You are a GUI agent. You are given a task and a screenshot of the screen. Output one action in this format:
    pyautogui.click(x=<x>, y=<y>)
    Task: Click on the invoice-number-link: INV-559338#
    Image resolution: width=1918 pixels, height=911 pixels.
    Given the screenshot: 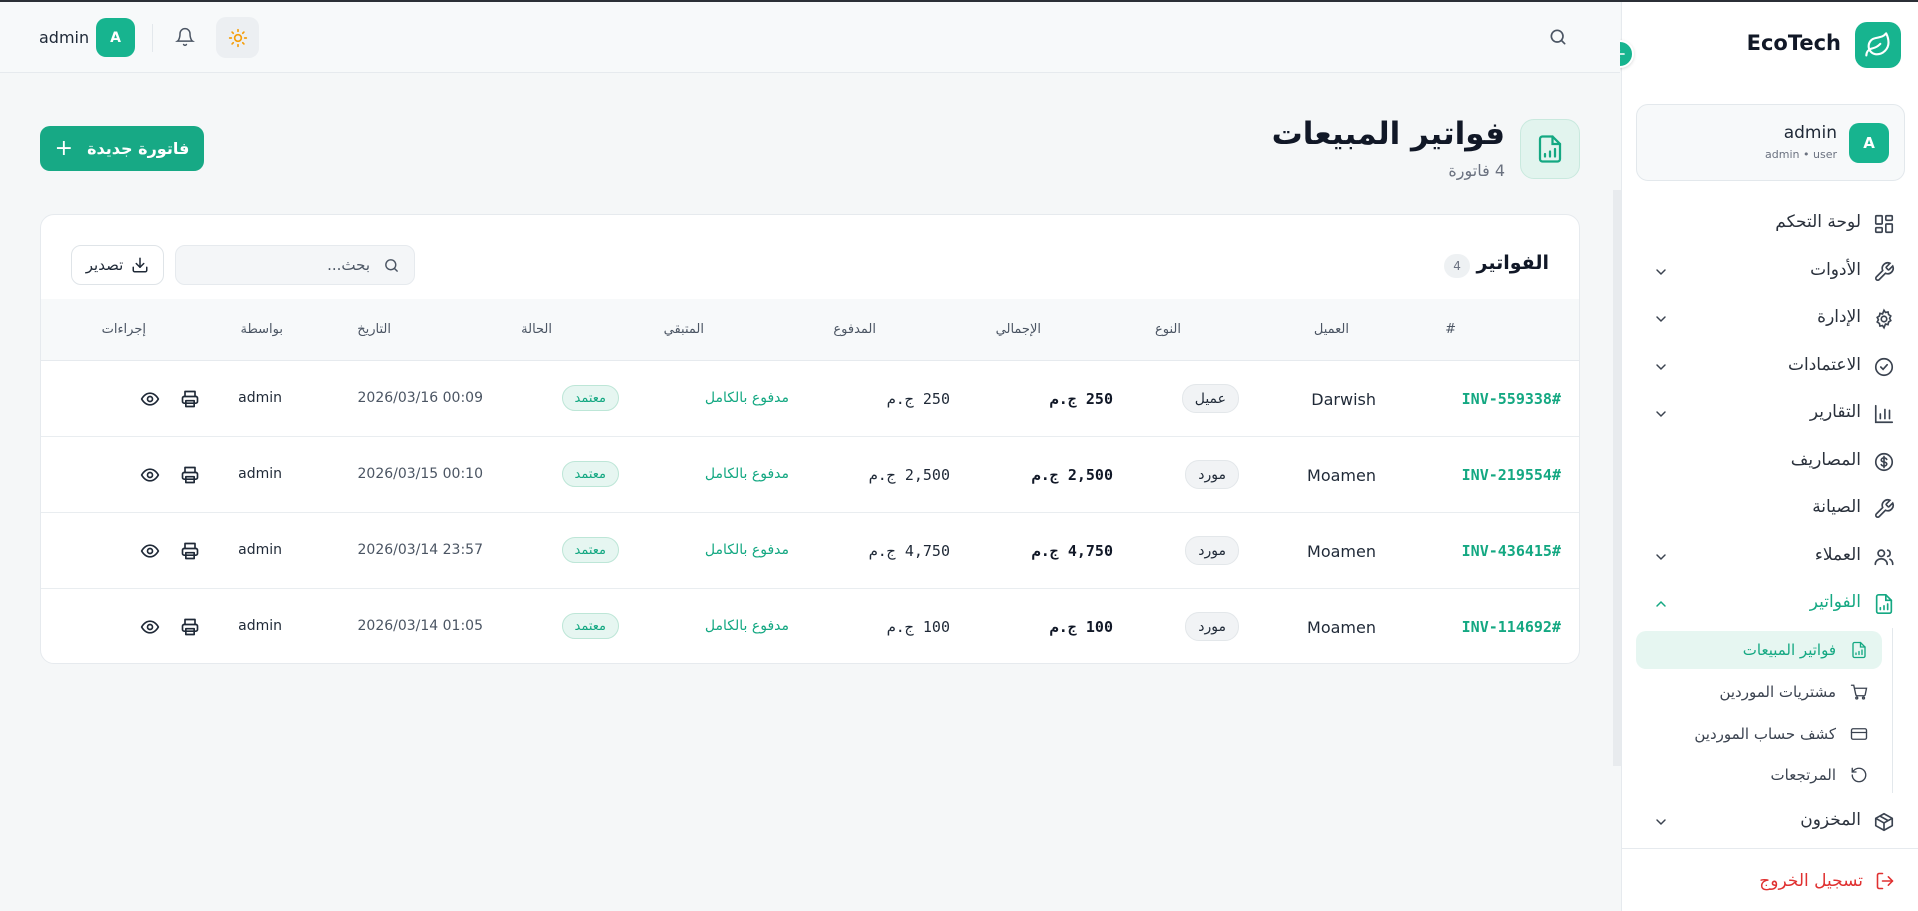 What is the action you would take?
    pyautogui.click(x=1511, y=399)
    